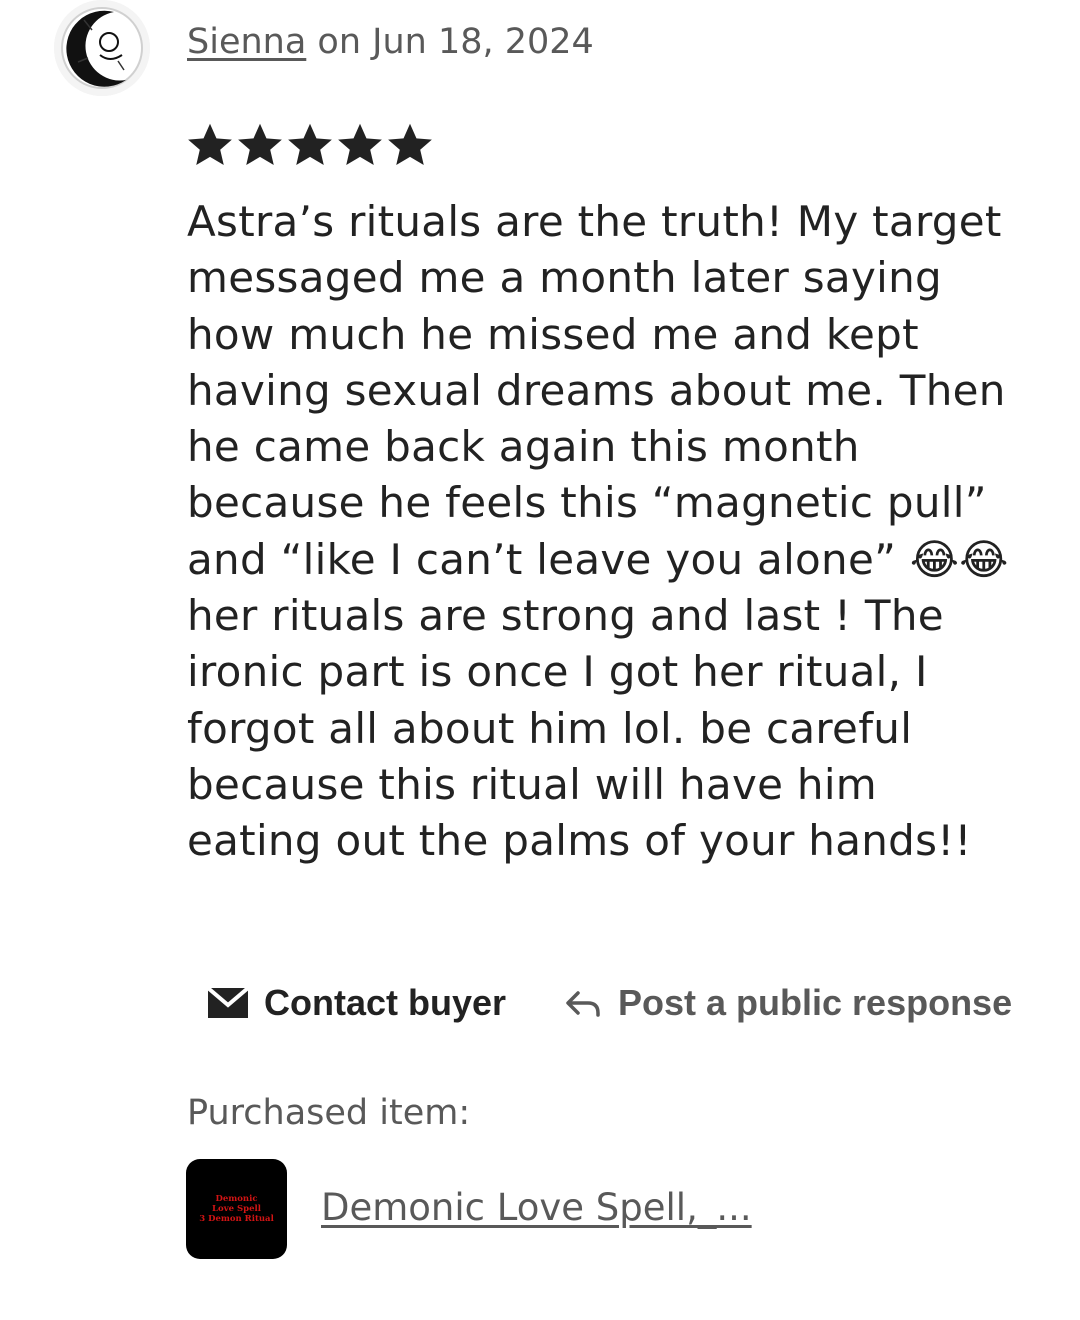 The image size is (1080, 1320). I want to click on thumbnail-text-line: Demonic, so click(236, 1199).